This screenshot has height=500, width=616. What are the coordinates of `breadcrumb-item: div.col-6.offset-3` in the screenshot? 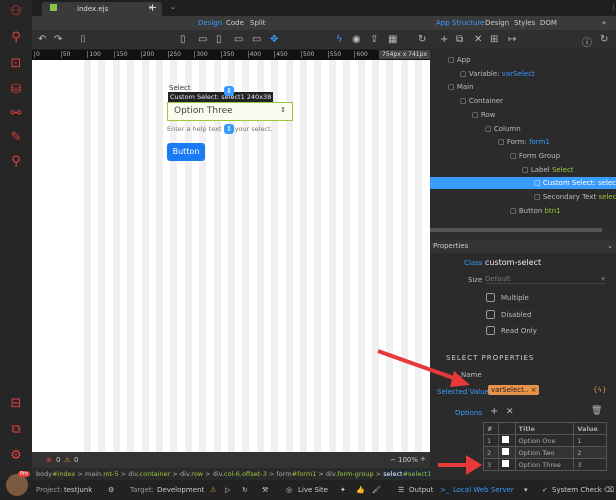 It's located at (240, 474).